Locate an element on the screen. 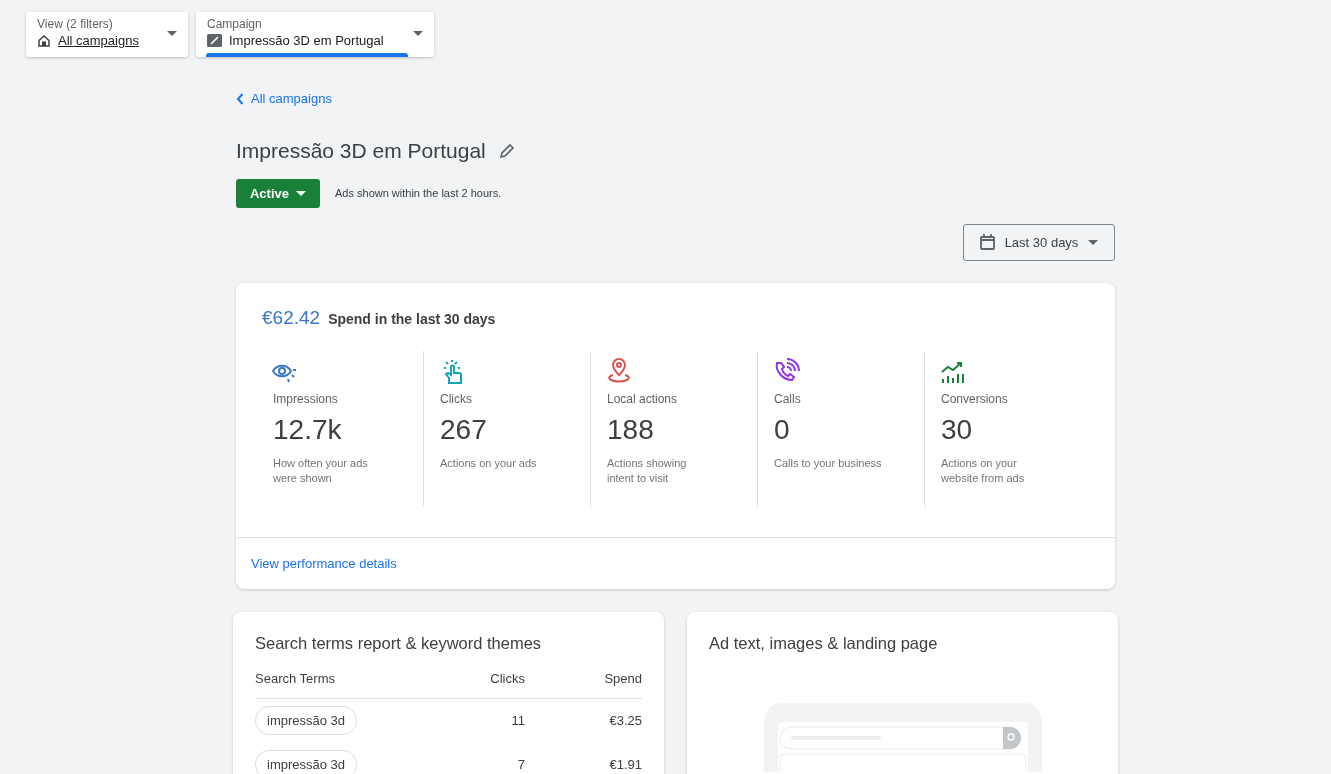  campaign-title: Impressão 3D em Portugal is located at coordinates (361, 150).